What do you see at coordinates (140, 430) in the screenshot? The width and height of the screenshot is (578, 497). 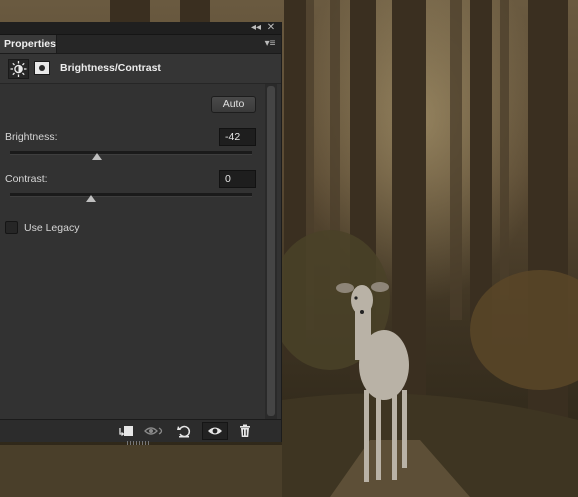 I see `panel-bottom-toolbar` at bounding box center [140, 430].